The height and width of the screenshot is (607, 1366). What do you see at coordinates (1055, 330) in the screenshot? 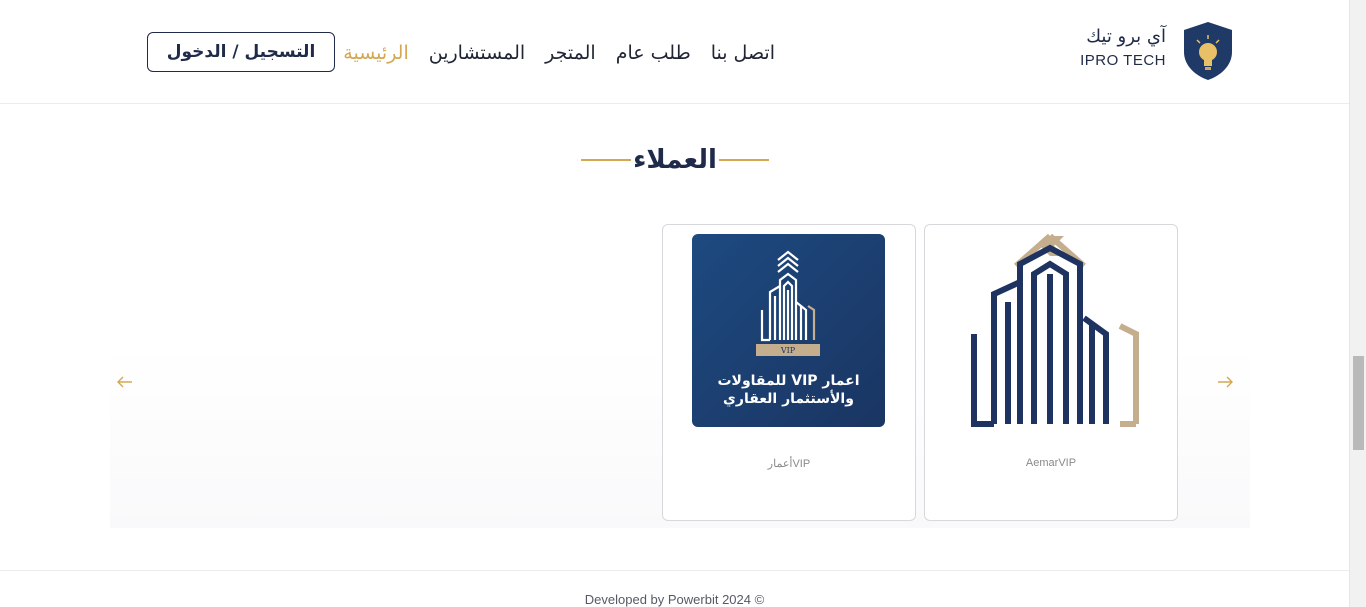
I see `aemar-building-logo` at bounding box center [1055, 330].